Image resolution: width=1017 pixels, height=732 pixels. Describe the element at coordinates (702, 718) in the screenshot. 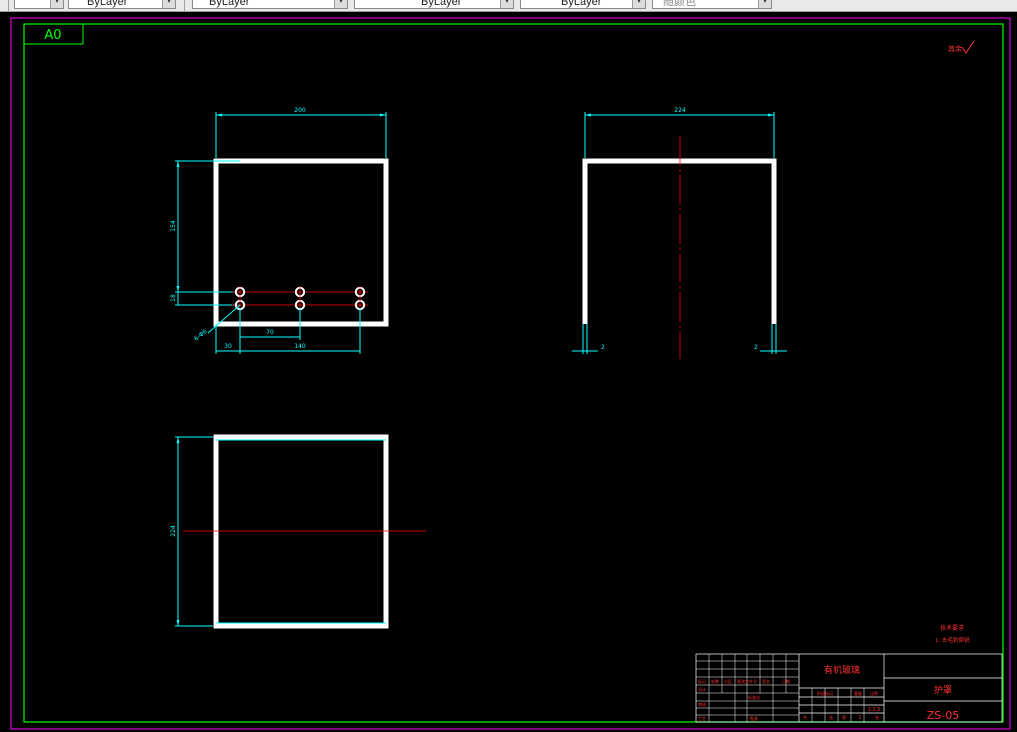

I see `row-label: 工艺` at that location.